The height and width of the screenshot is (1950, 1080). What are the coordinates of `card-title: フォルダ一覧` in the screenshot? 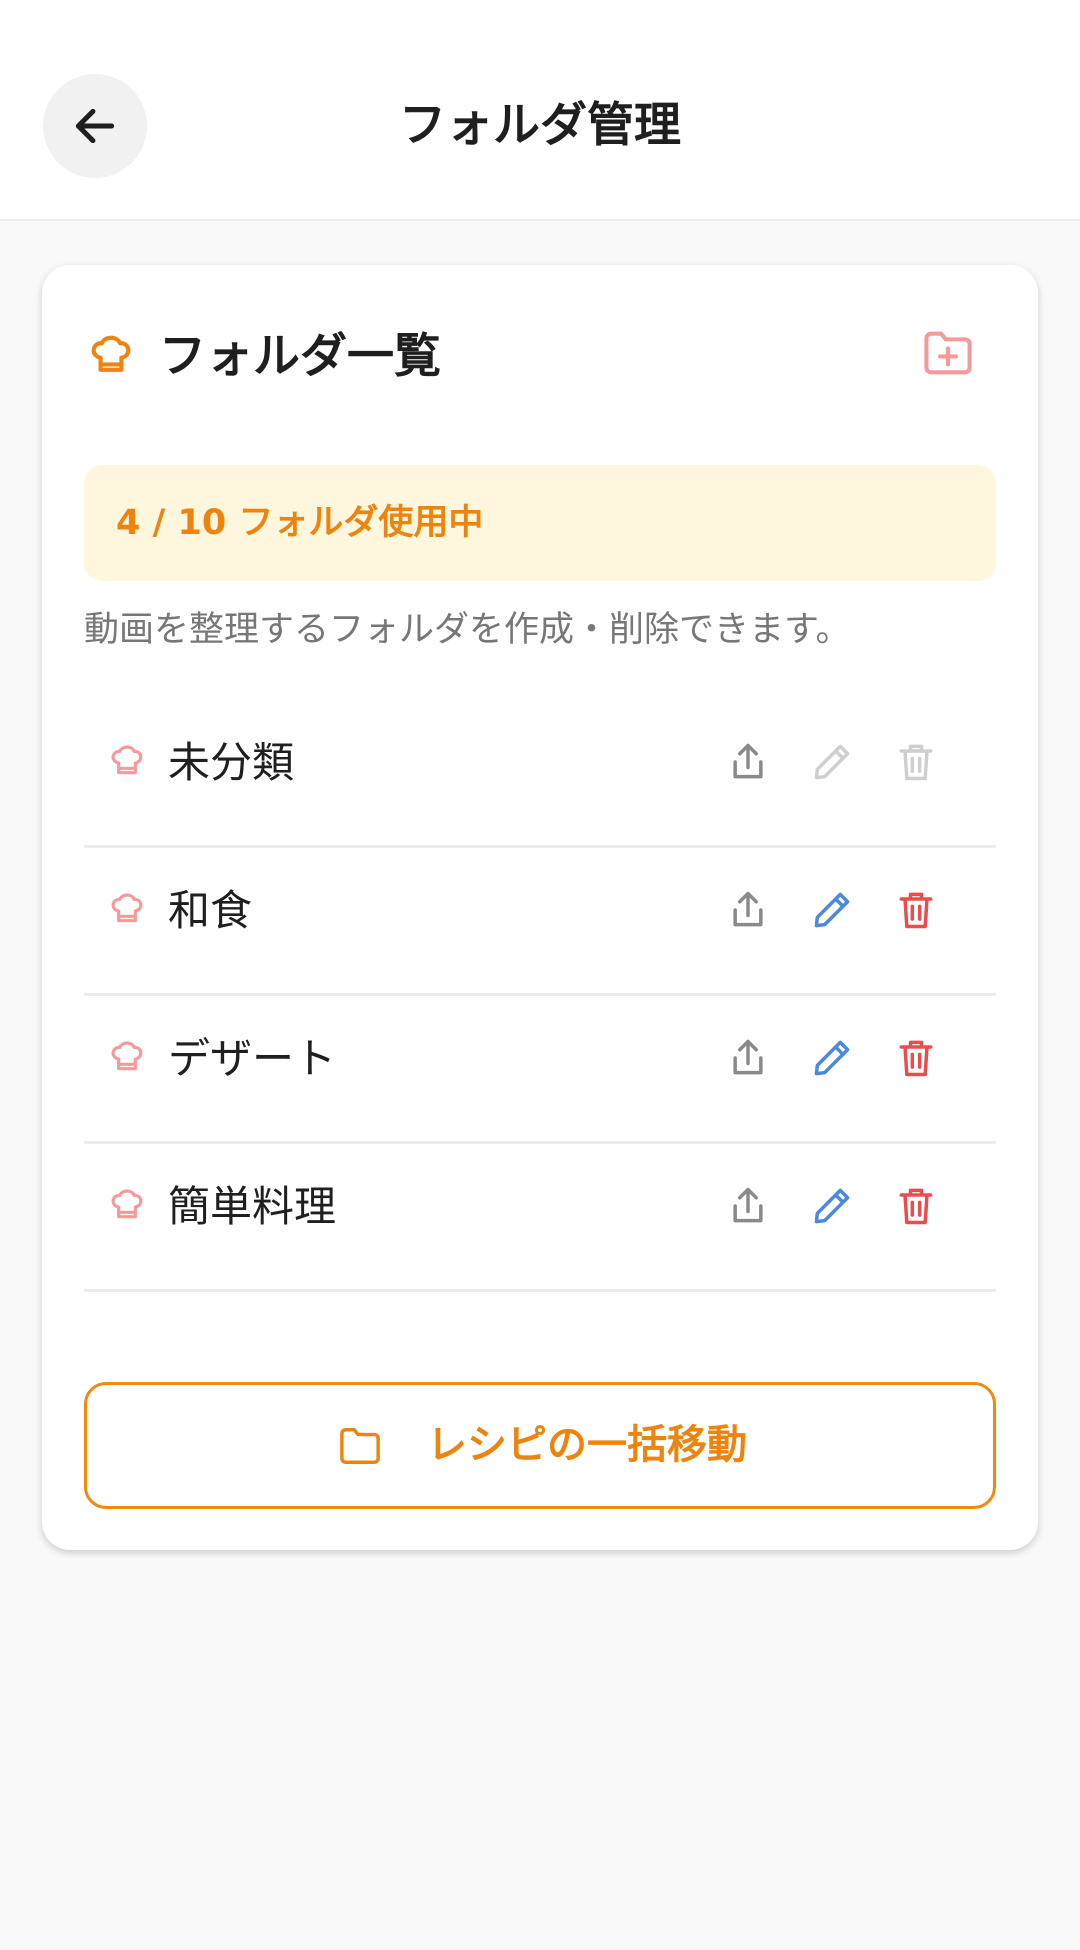 It's located at (300, 356).